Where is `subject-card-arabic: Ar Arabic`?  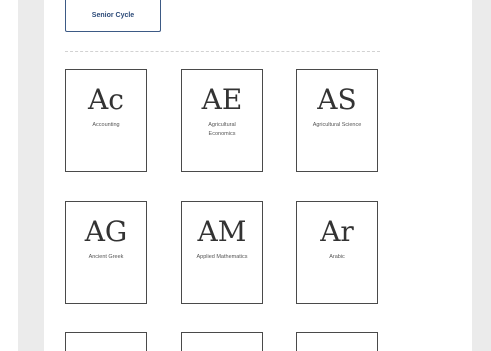 subject-card-arabic: Ar Arabic is located at coordinates (337, 252).